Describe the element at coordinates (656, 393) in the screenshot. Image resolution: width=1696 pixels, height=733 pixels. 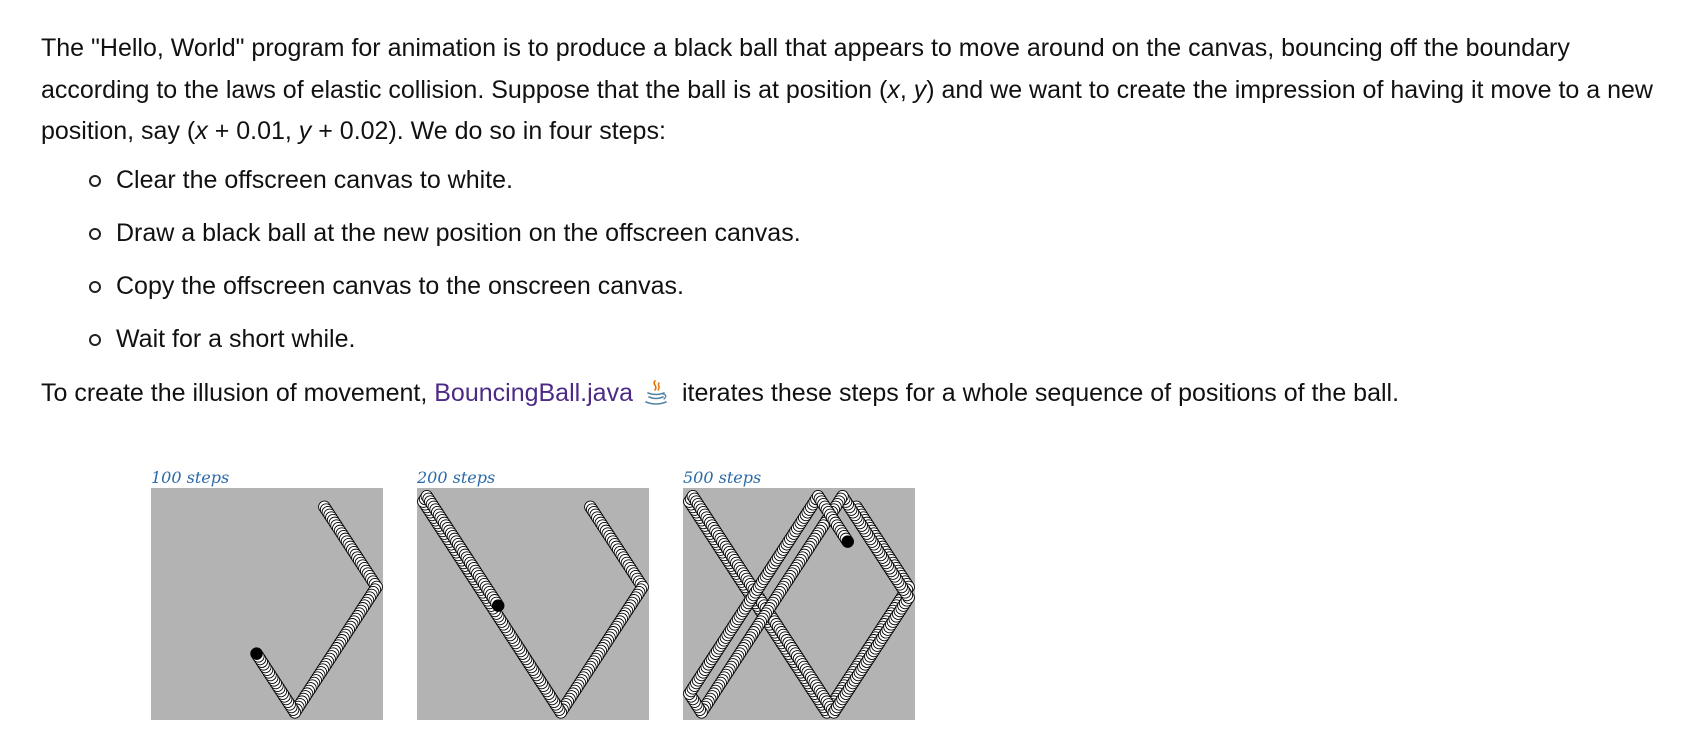
I see `java-coffee-cup-icon` at that location.